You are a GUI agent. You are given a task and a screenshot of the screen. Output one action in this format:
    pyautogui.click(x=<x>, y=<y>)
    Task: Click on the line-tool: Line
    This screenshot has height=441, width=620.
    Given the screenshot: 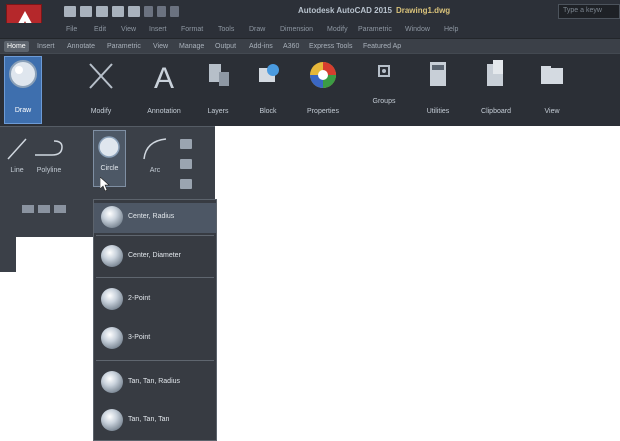 What is the action you would take?
    pyautogui.click(x=17, y=157)
    